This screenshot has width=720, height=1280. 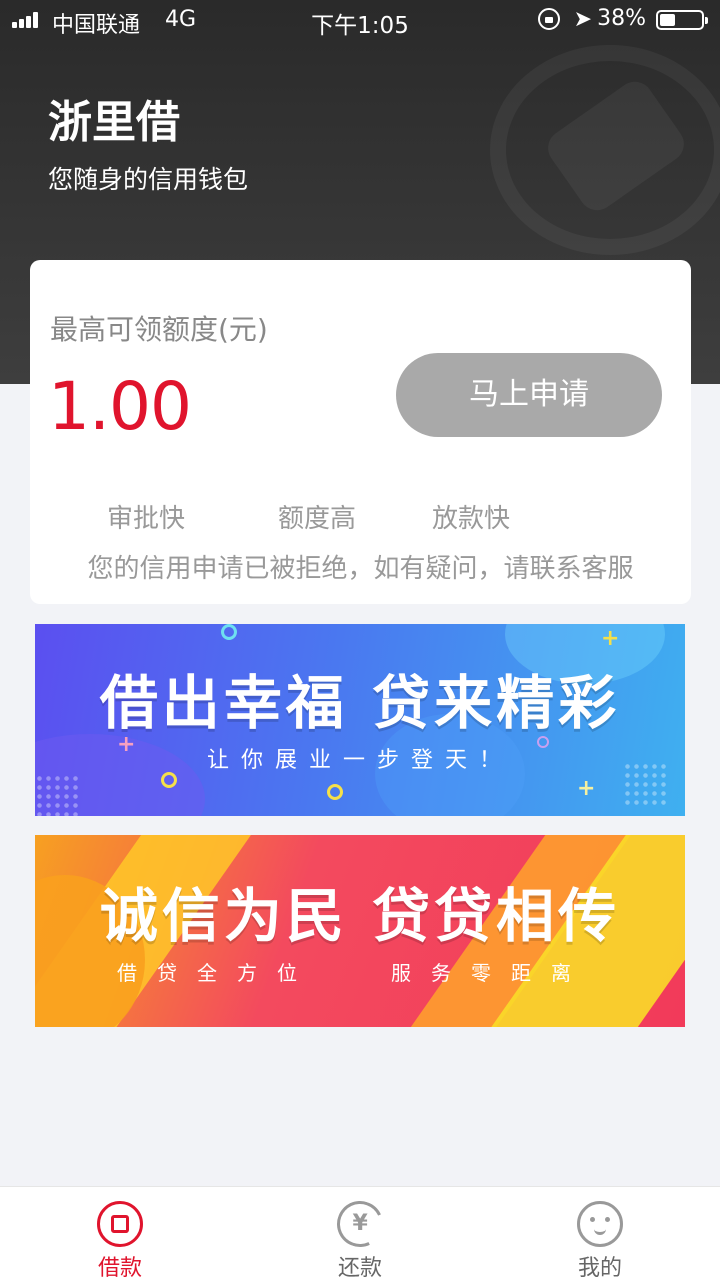 I want to click on promo-banner-1: + + + 借出幸福 贷来精彩 让你展业一步登天！, so click(x=360, y=720).